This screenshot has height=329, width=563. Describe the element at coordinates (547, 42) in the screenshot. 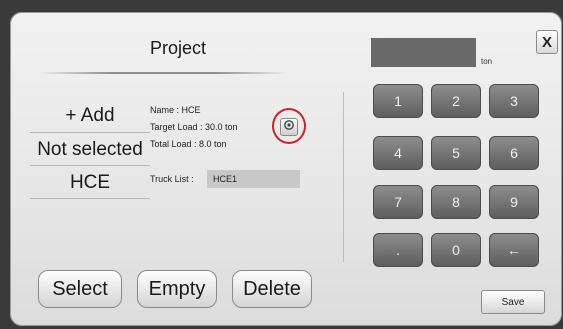

I see `close-button: X` at that location.